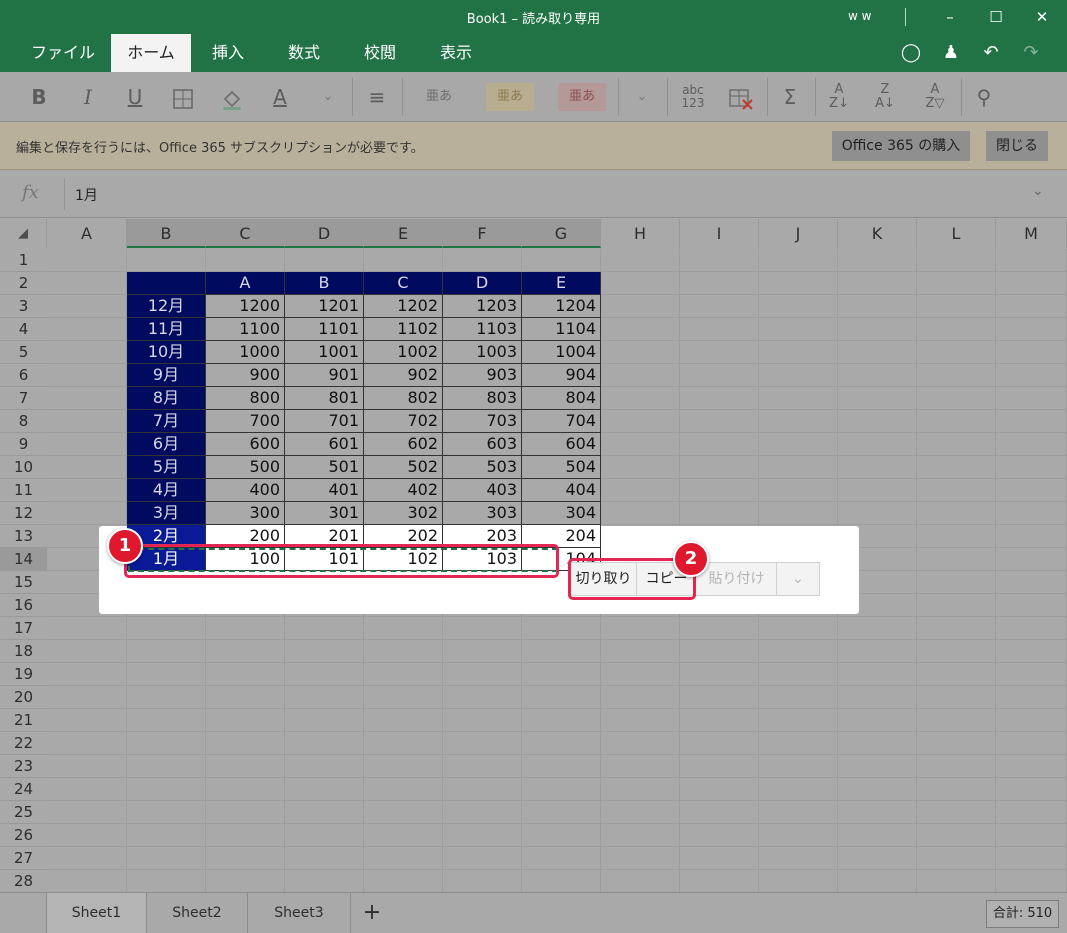  What do you see at coordinates (790, 97) in the screenshot?
I see `sum-icon: Σ` at bounding box center [790, 97].